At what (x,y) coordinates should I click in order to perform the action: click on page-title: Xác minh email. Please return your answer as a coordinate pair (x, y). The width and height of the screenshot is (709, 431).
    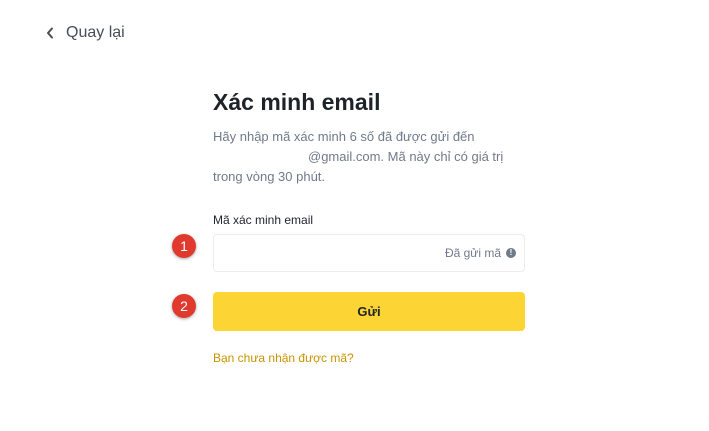
    Looking at the image, I should click on (297, 102).